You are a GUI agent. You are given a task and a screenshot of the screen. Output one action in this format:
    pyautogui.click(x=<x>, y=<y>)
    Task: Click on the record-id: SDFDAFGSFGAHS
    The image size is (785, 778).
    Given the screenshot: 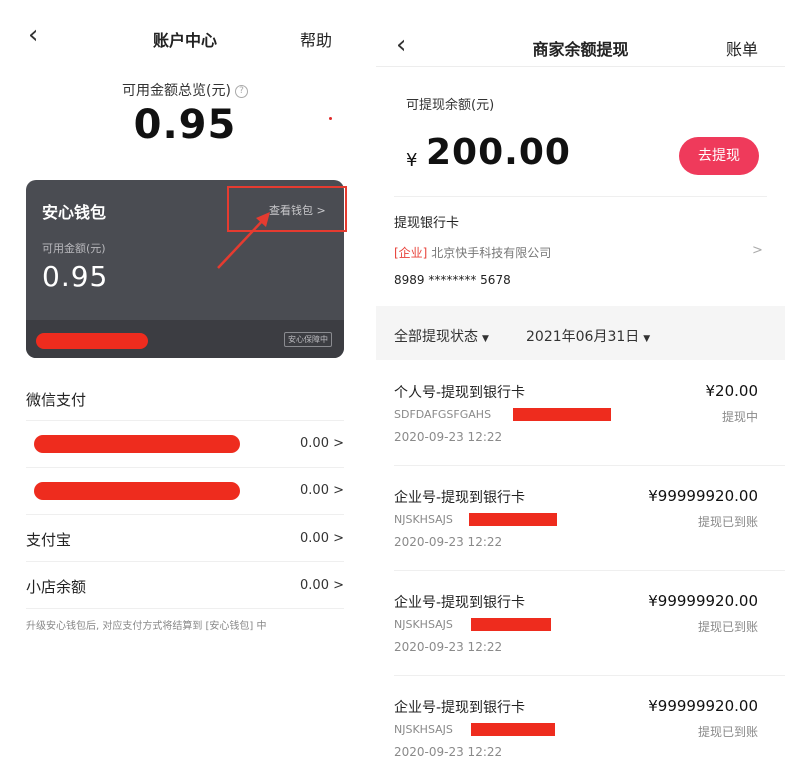 What is the action you would take?
    pyautogui.click(x=443, y=414)
    